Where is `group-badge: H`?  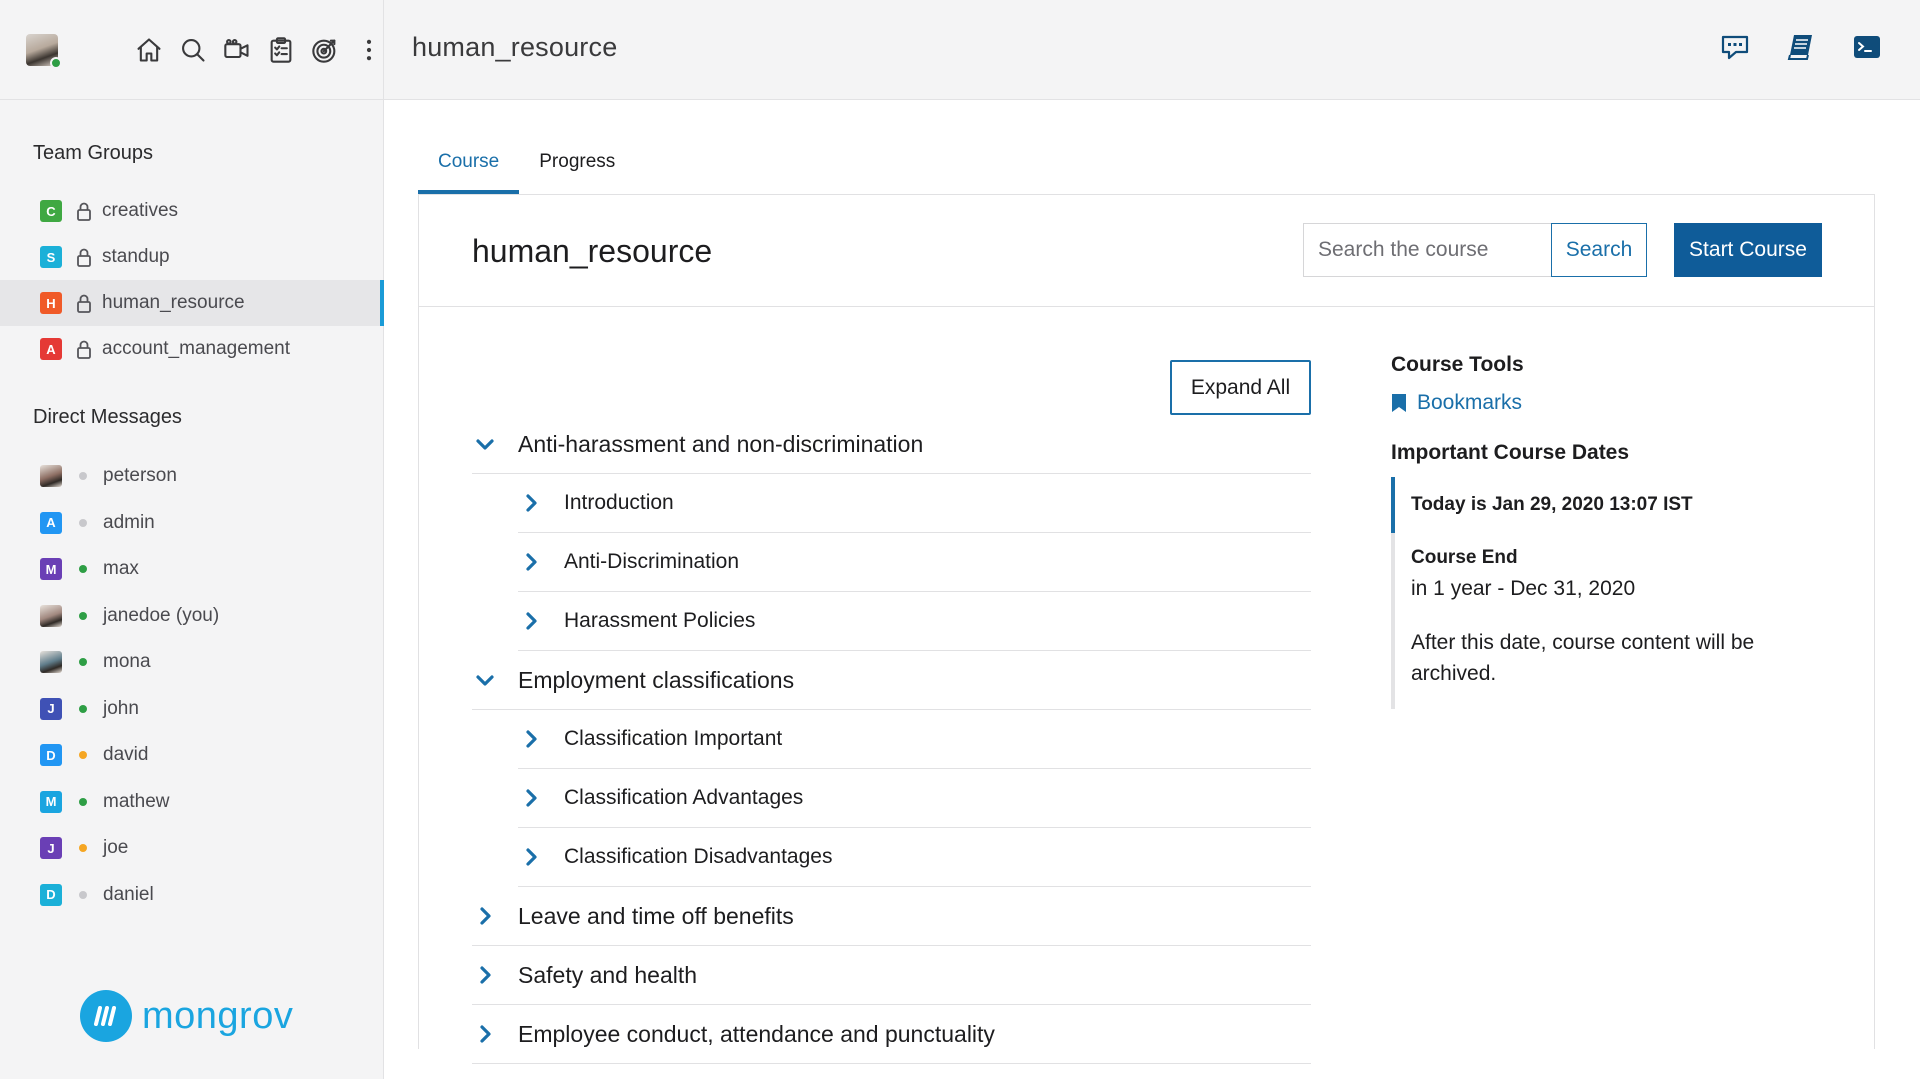 group-badge: H is located at coordinates (51, 303).